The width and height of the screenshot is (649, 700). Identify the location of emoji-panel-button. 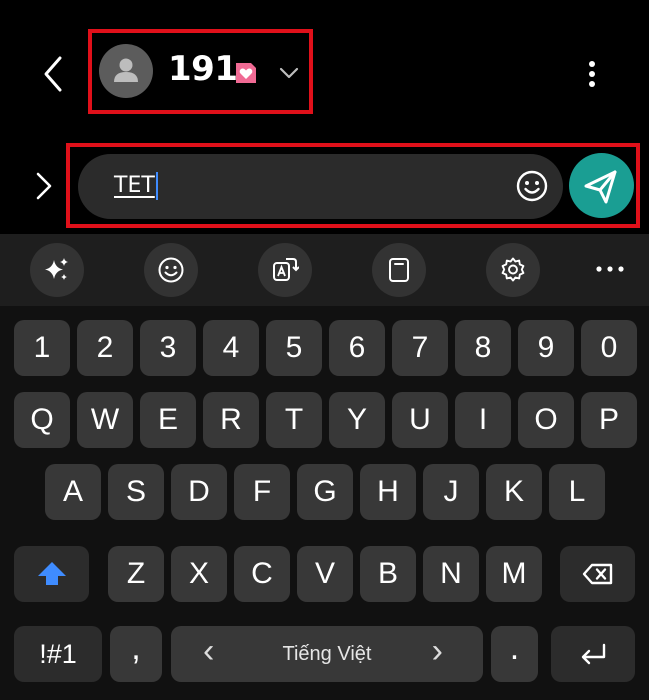
(171, 270).